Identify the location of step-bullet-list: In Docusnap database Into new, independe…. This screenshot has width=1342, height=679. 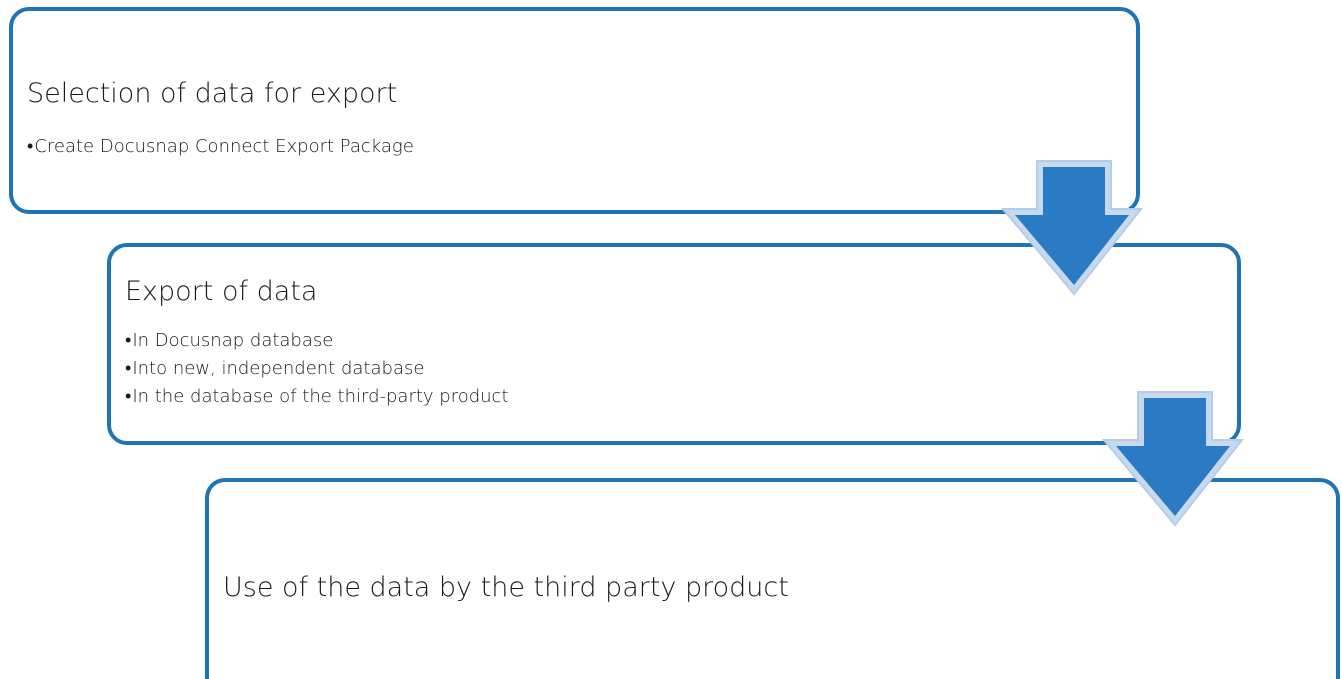
(317, 369).